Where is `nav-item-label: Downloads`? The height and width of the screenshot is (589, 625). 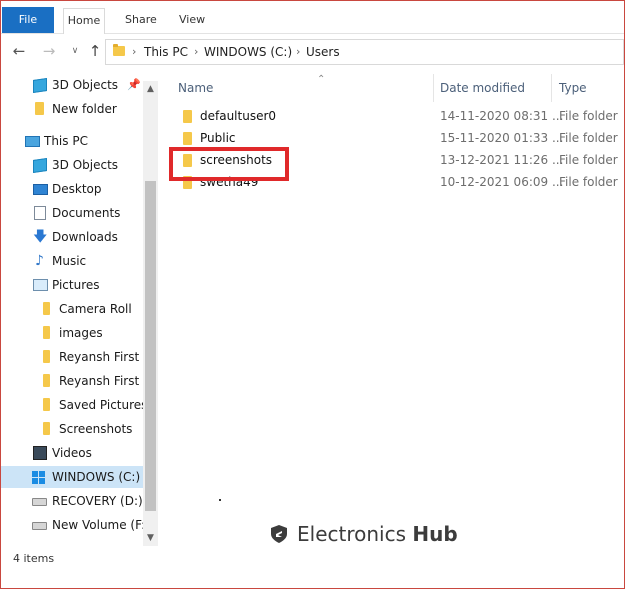
nav-item-label: Downloads is located at coordinates (85, 237).